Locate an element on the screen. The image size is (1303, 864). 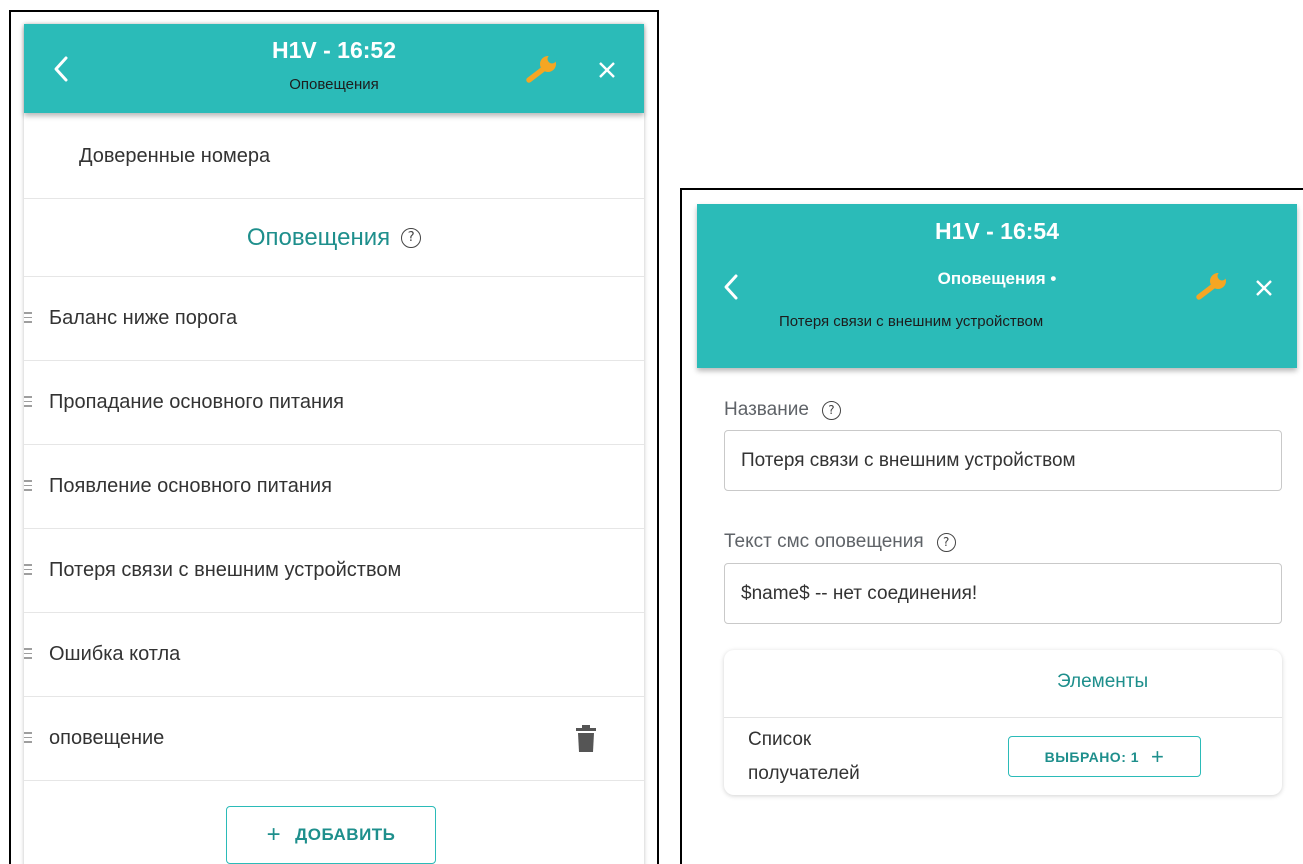
notification-label: оповещение is located at coordinates (107, 738).